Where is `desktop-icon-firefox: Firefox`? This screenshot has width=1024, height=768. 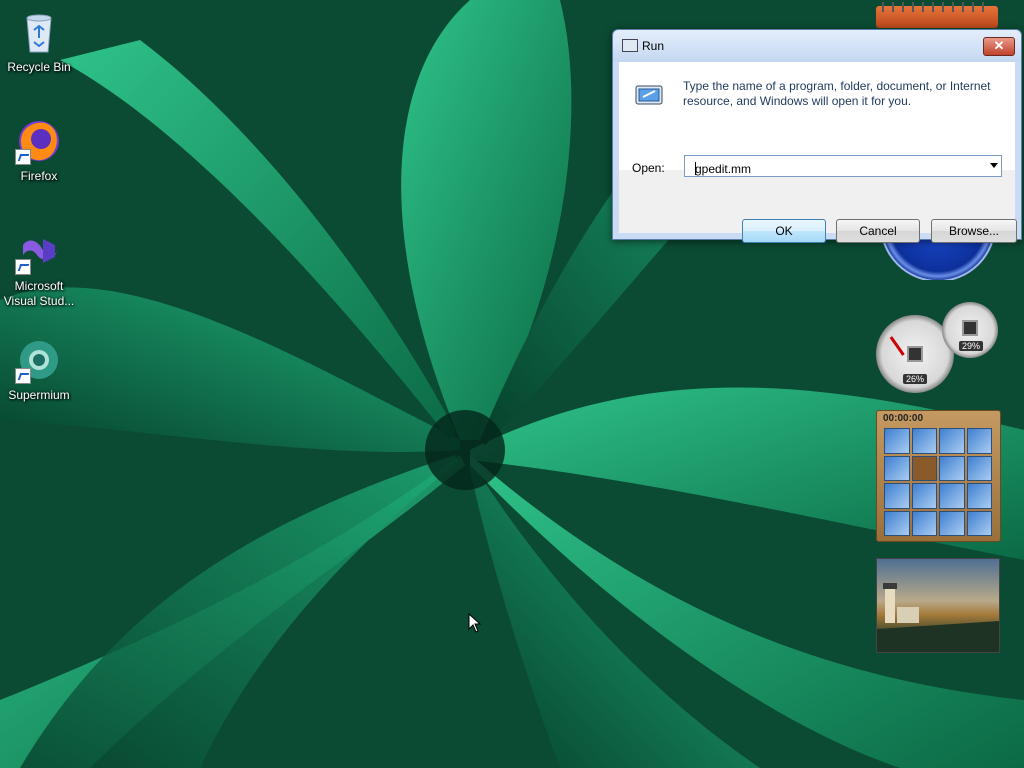 desktop-icon-firefox: Firefox is located at coordinates (39, 150).